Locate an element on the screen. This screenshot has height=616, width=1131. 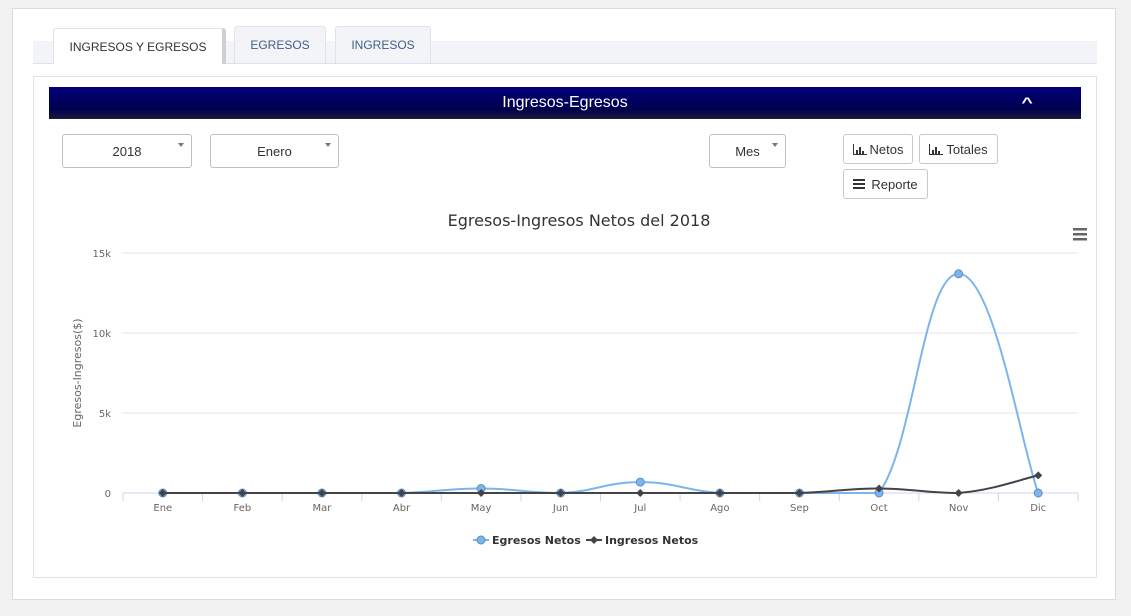
x-tick-label: May is located at coordinates (481, 508).